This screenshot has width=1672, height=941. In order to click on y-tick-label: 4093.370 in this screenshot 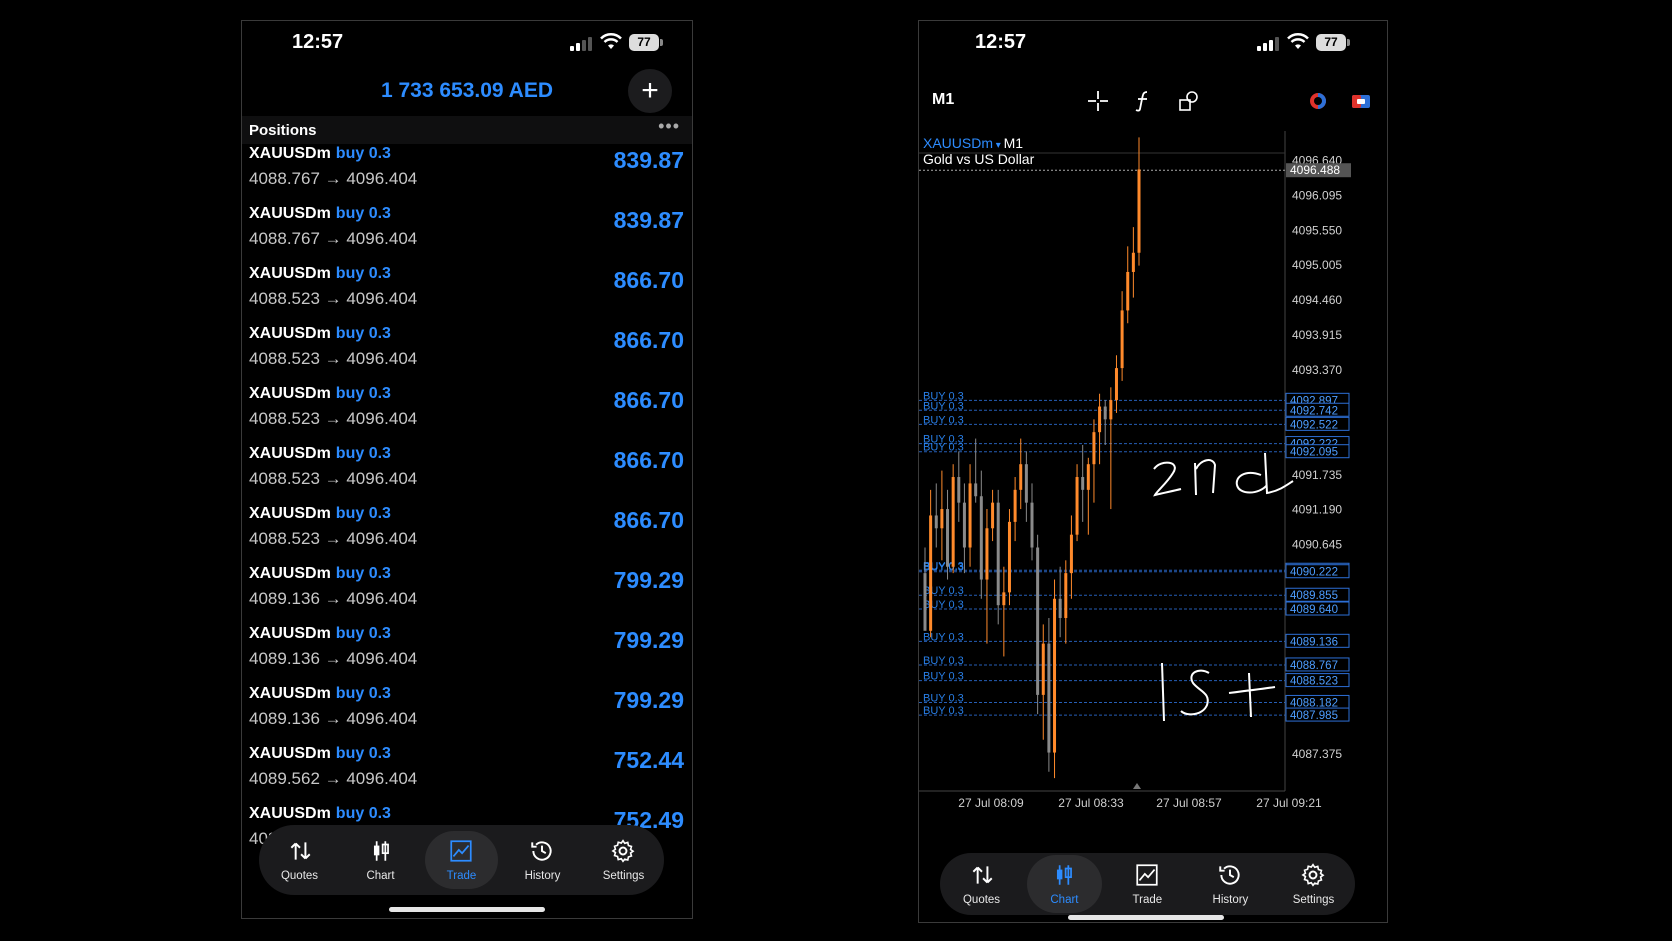, I will do `click(1317, 370)`.